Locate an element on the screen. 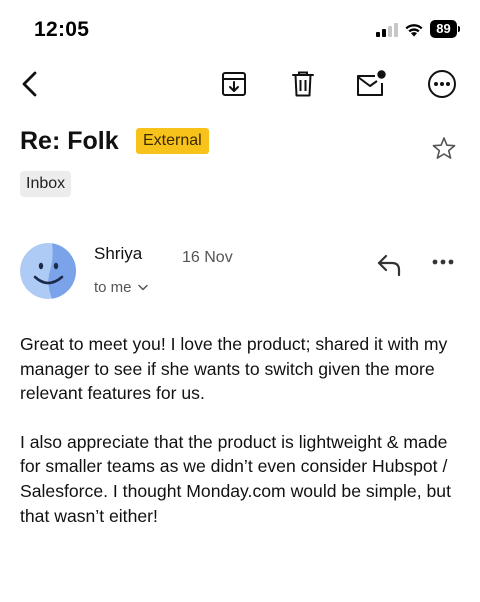 The height and width of the screenshot is (602, 480). back-button is located at coordinates (30, 84).